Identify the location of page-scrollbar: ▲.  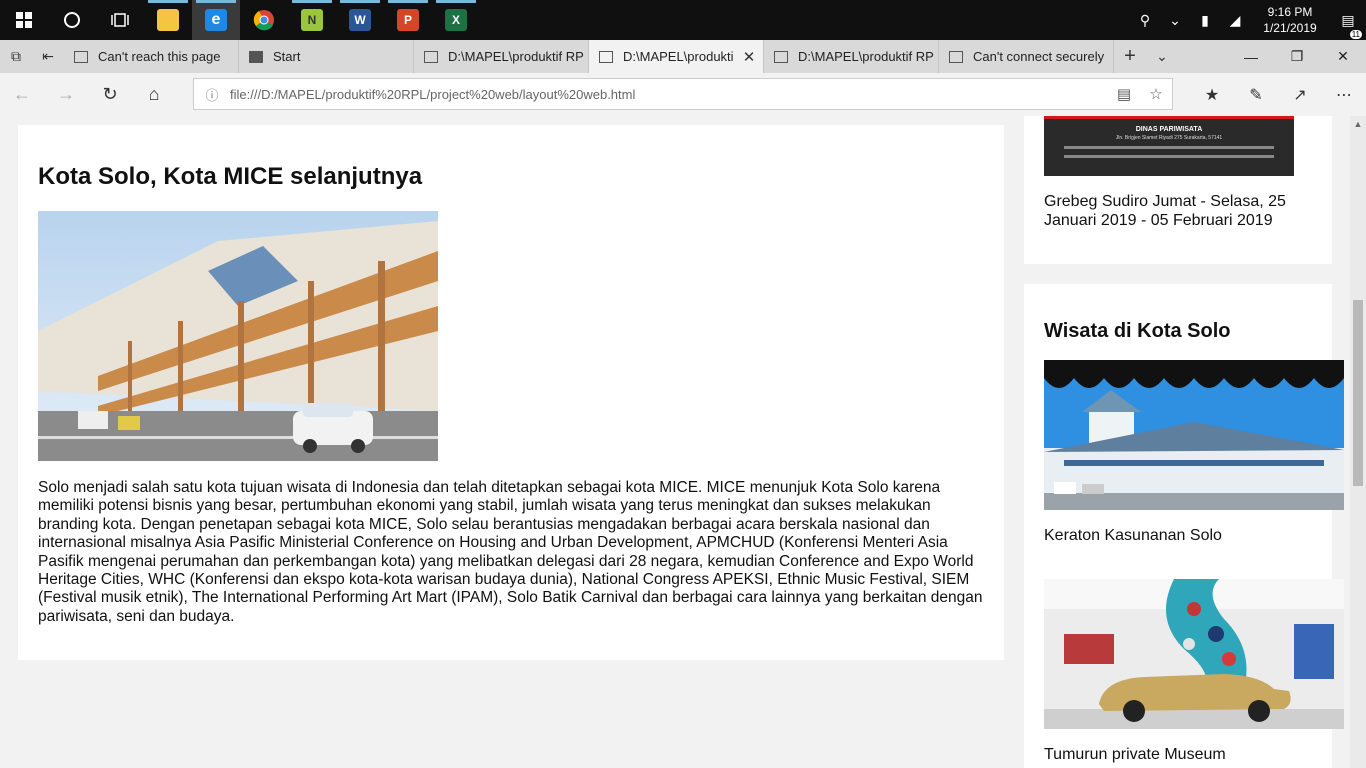
(1358, 442).